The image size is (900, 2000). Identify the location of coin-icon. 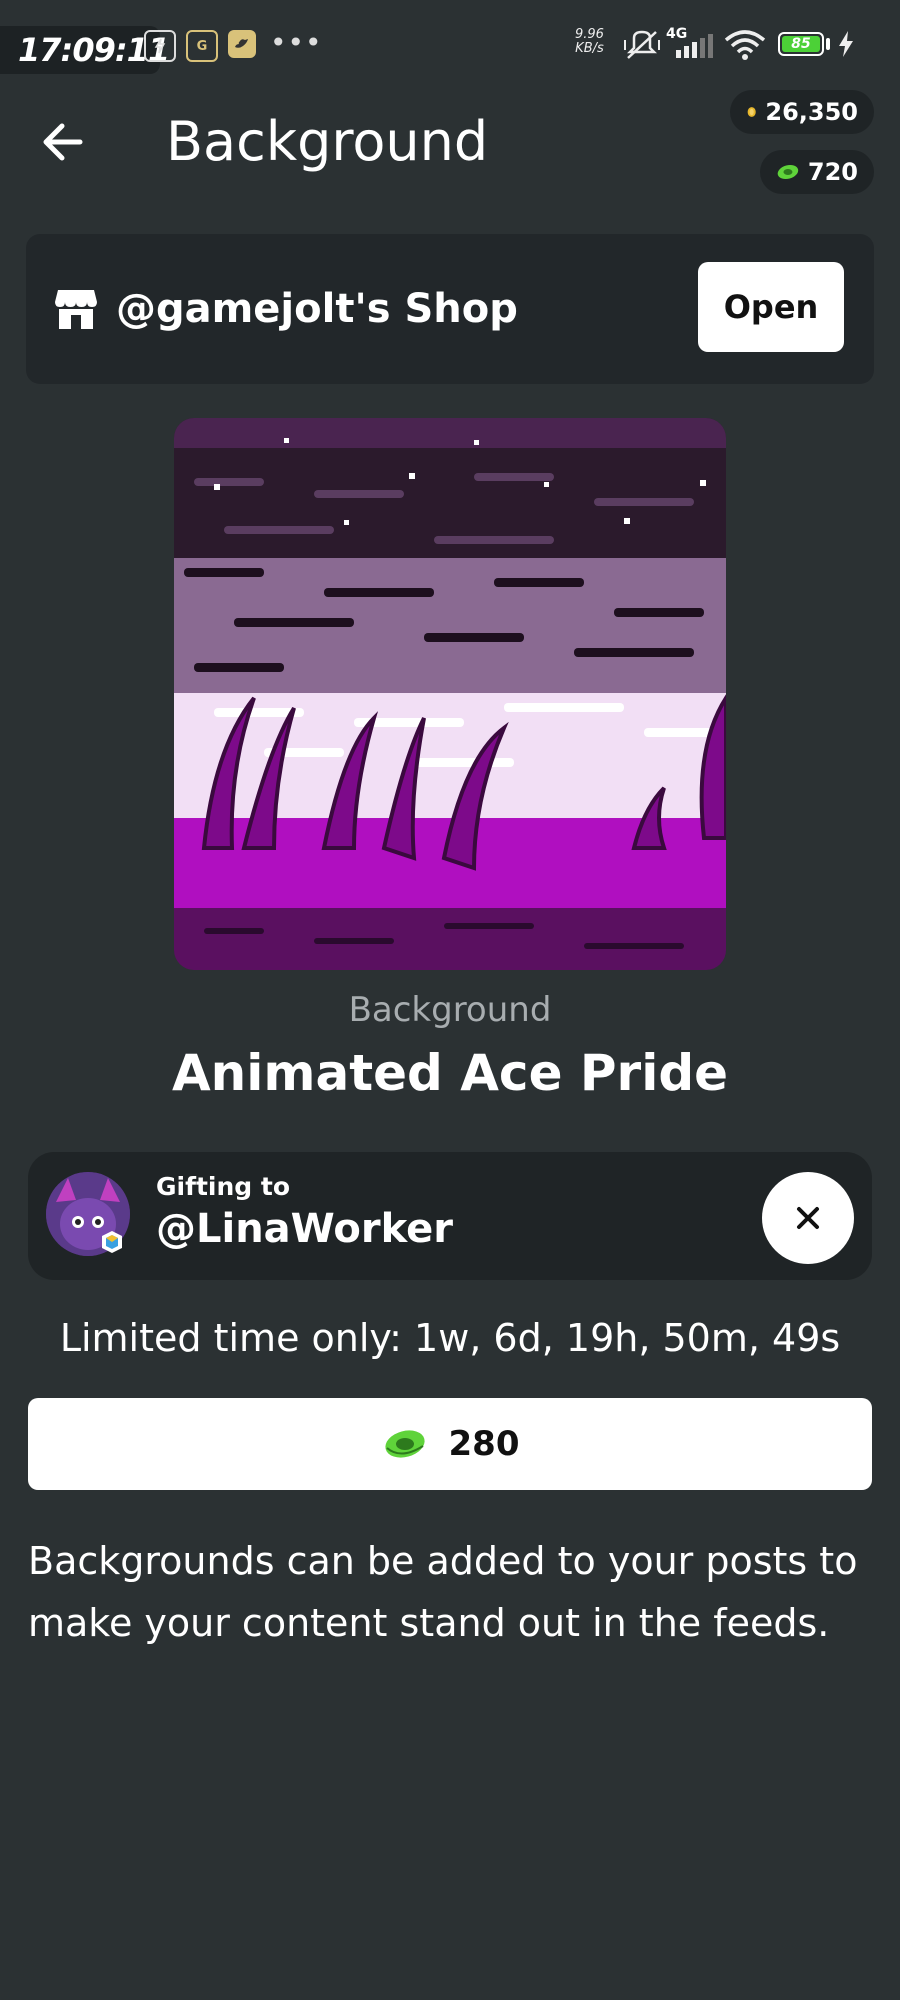
(751, 112).